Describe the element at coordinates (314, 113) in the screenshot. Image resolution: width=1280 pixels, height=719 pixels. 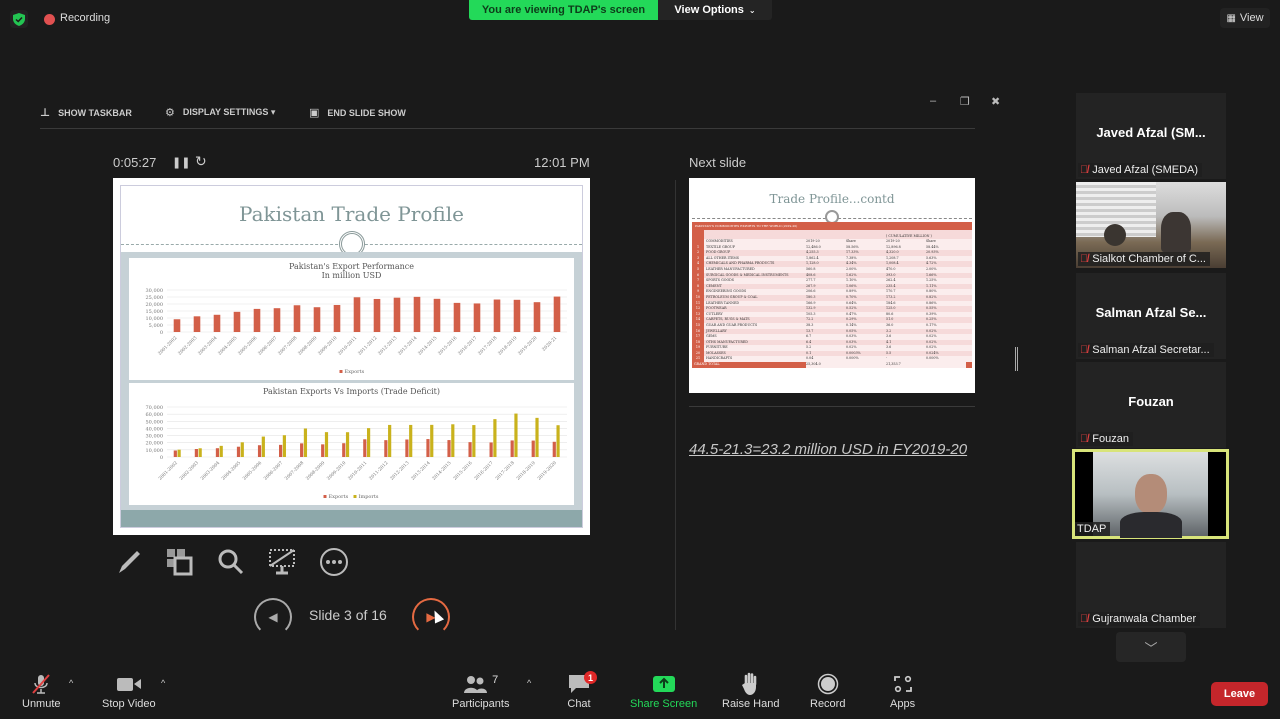
I see `end-show-icon: ▣` at that location.